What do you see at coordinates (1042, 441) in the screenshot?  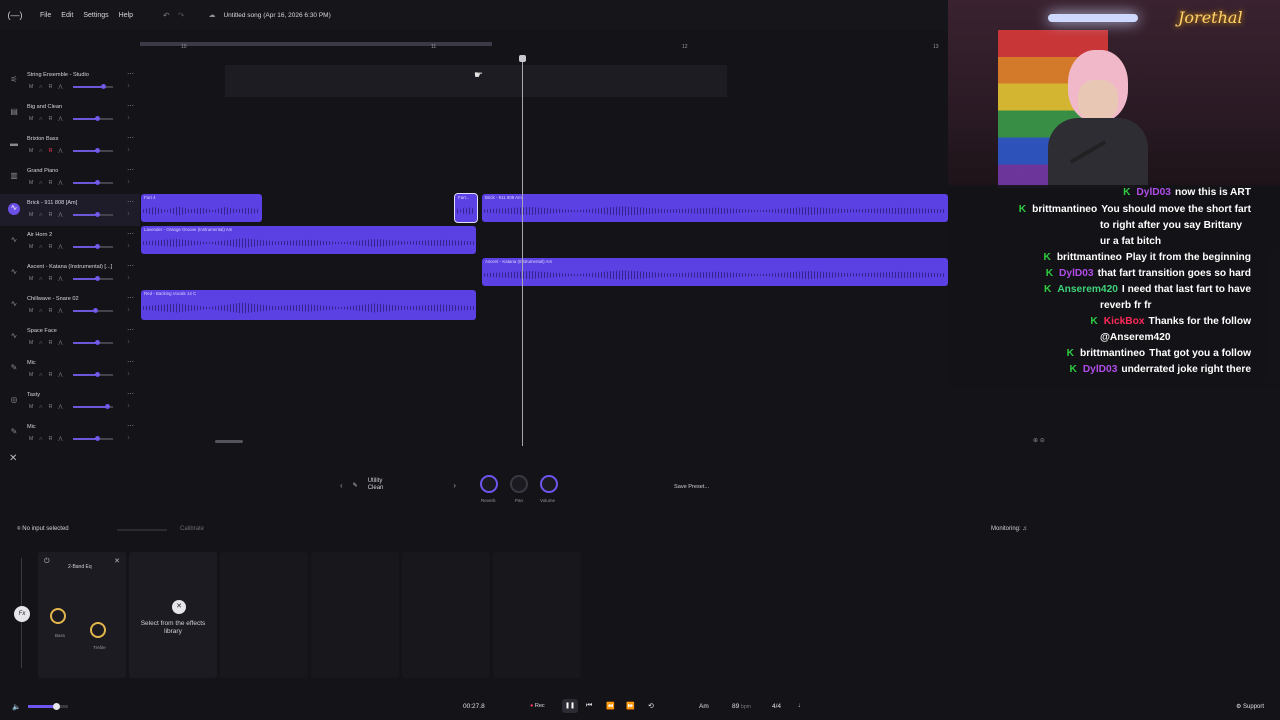 I see `zoom-out-icon: ⊖` at bounding box center [1042, 441].